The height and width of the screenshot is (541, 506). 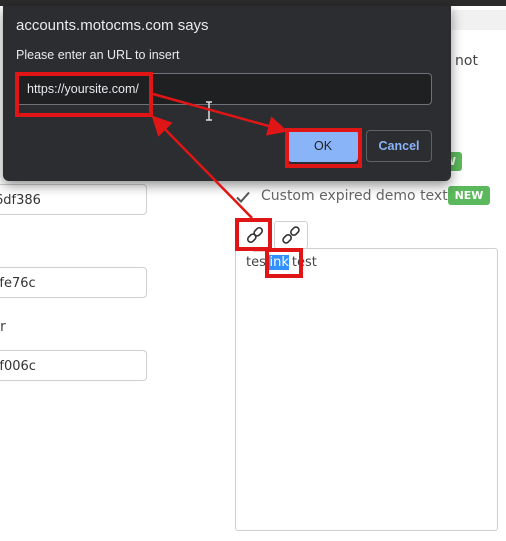 I want to click on arrow-to-url-input, so click(x=202, y=167).